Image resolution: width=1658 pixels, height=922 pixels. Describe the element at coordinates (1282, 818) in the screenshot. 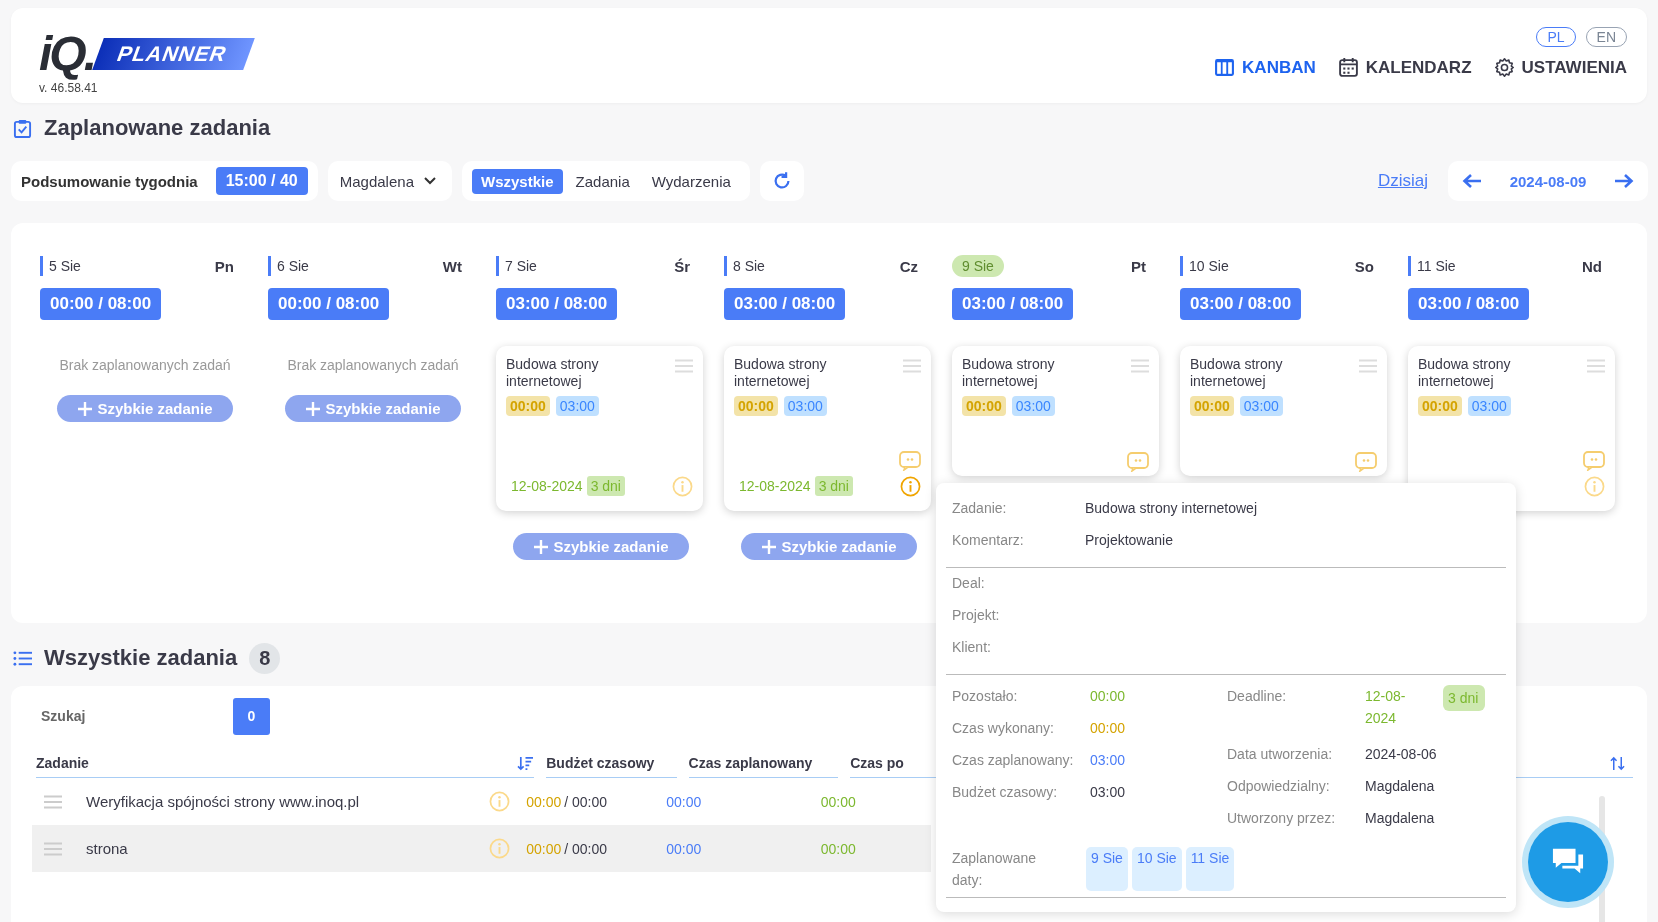

I see `field-label: Utworzony przez:` at that location.